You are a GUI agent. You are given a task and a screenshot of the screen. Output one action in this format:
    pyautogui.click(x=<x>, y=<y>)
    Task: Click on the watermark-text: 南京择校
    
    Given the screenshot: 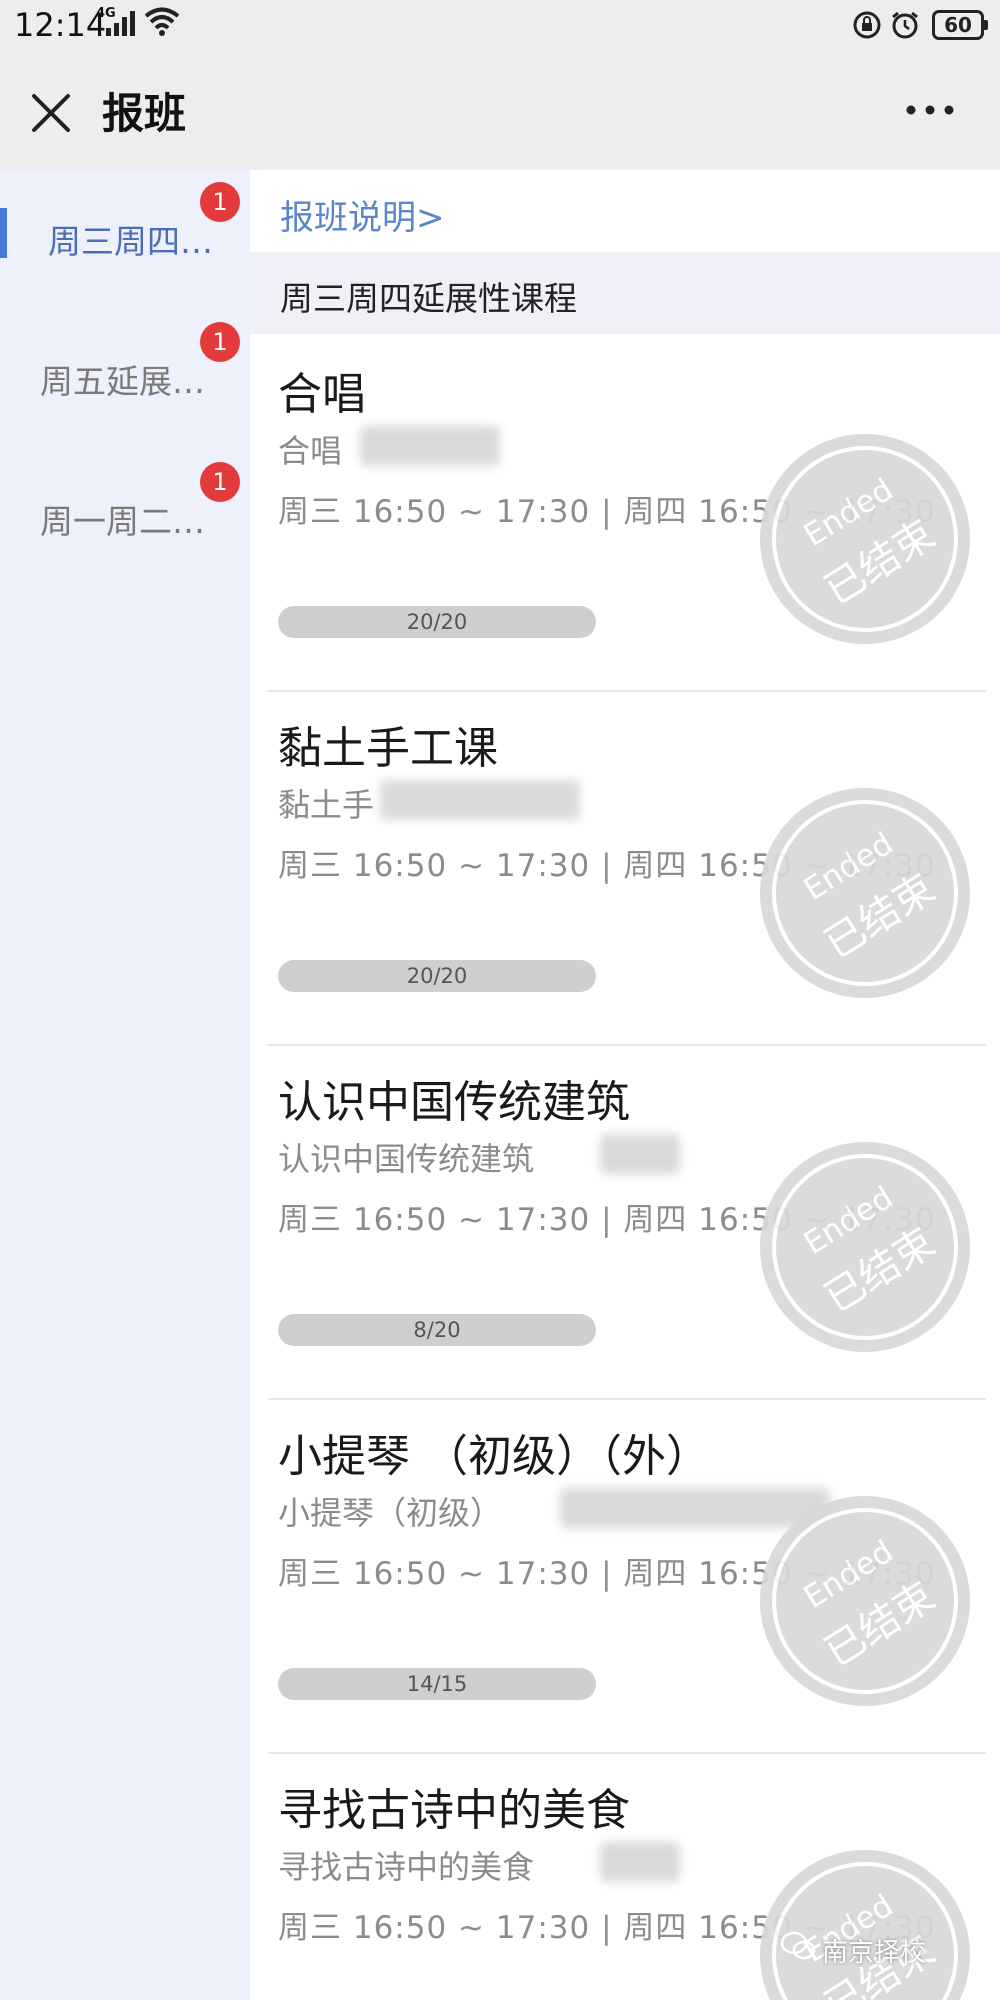 What is the action you would take?
    pyautogui.click(x=874, y=1953)
    